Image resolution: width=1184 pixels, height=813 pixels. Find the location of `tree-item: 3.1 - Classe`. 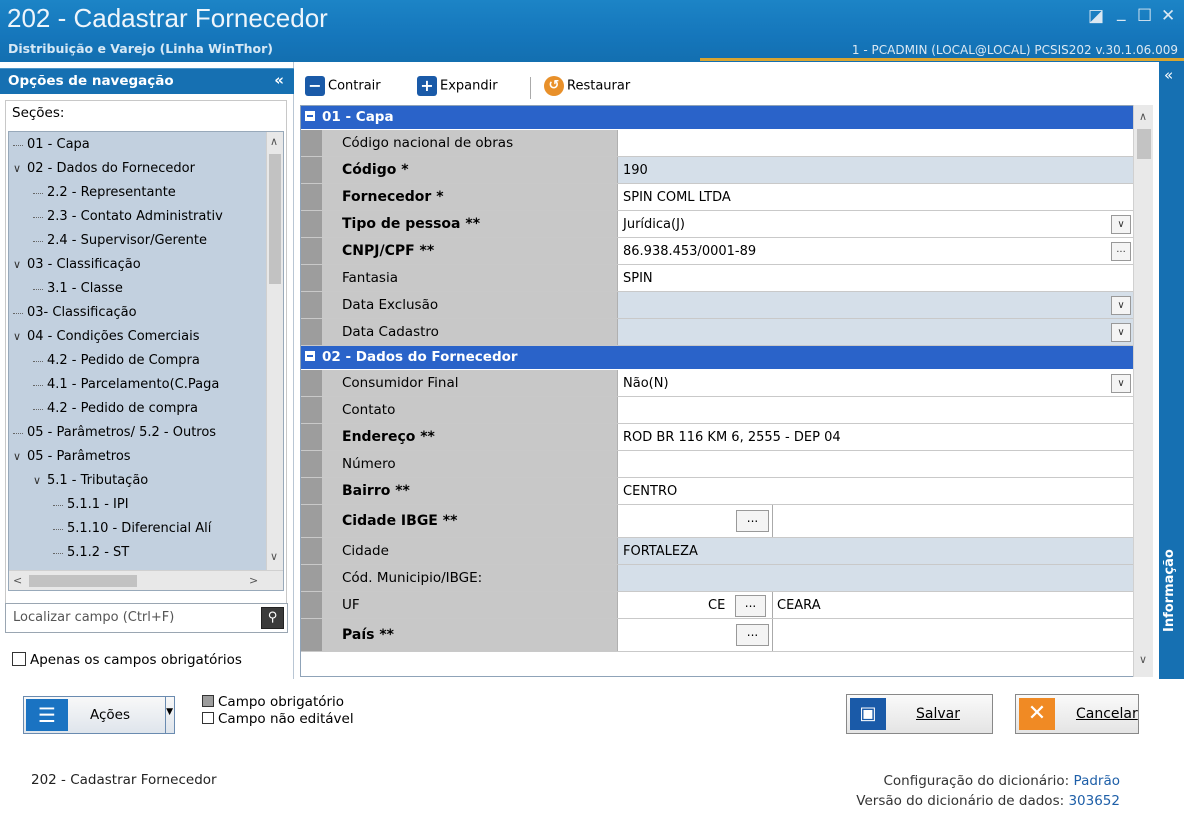

tree-item: 3.1 - Classe is located at coordinates (78, 288).